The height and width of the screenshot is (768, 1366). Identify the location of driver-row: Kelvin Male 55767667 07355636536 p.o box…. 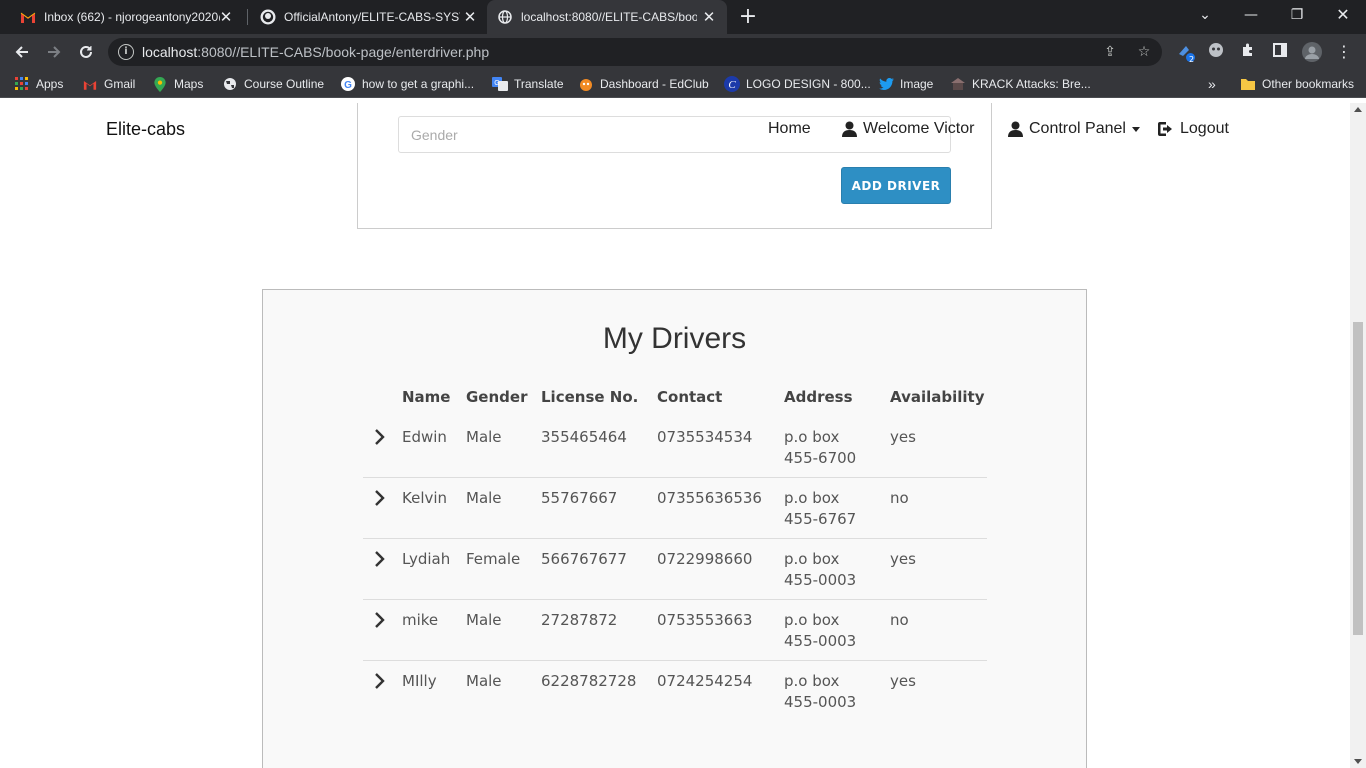
(675, 508).